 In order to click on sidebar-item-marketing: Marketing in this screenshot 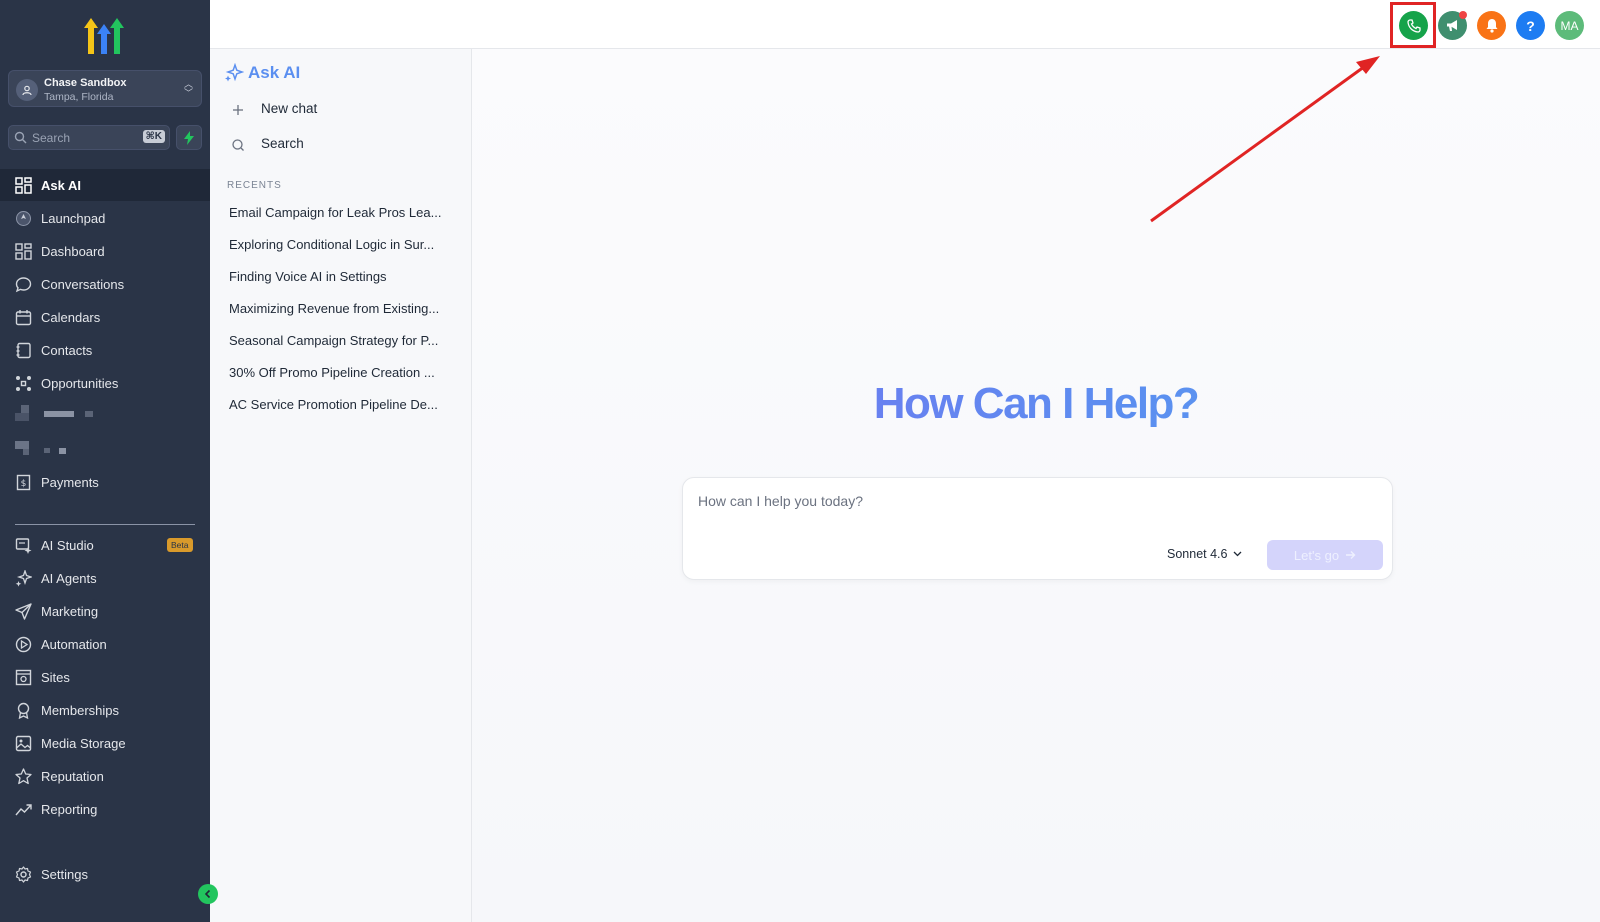, I will do `click(105, 611)`.